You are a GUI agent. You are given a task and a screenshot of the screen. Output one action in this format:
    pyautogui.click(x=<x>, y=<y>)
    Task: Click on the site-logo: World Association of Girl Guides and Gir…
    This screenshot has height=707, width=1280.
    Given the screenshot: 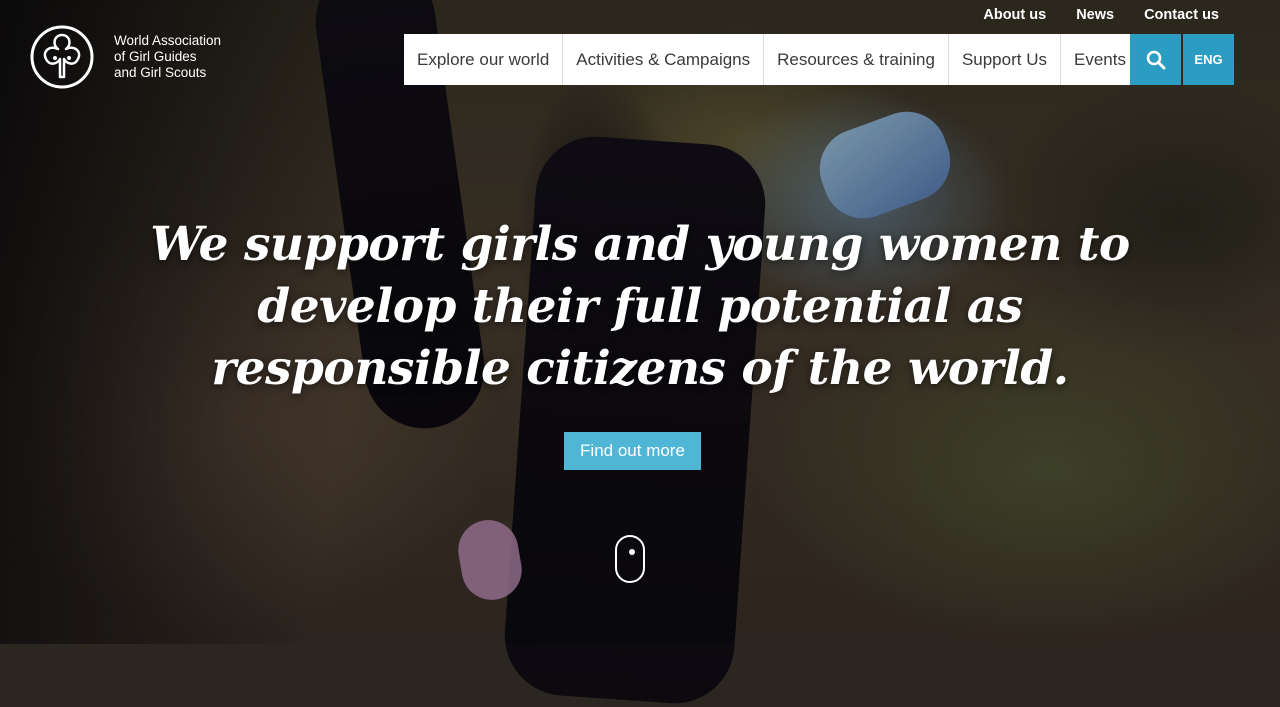 What is the action you would take?
    pyautogui.click(x=125, y=57)
    